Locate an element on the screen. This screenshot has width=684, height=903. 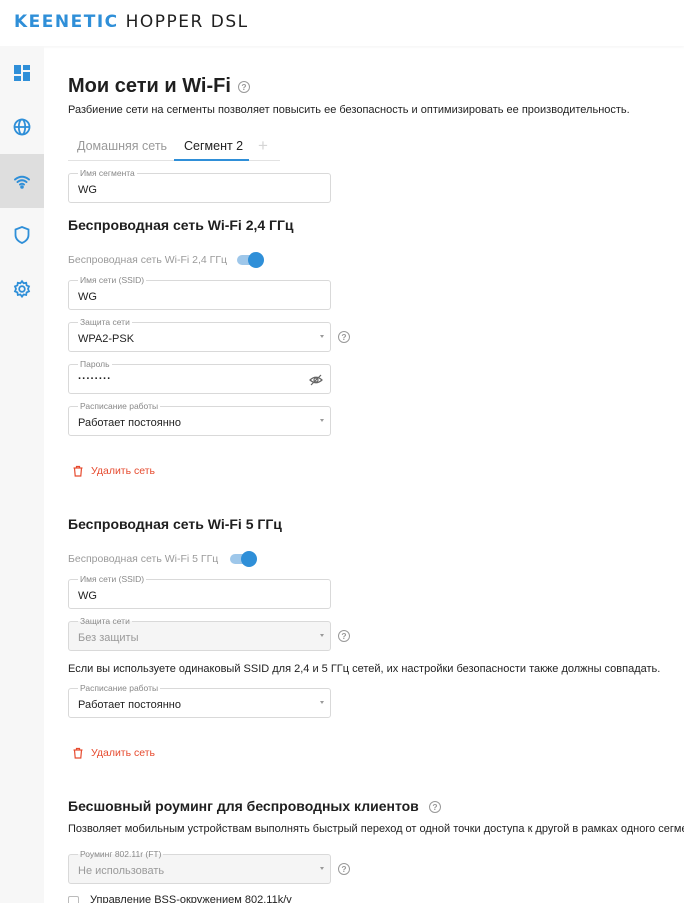
sidebar is located at coordinates (22, 474).